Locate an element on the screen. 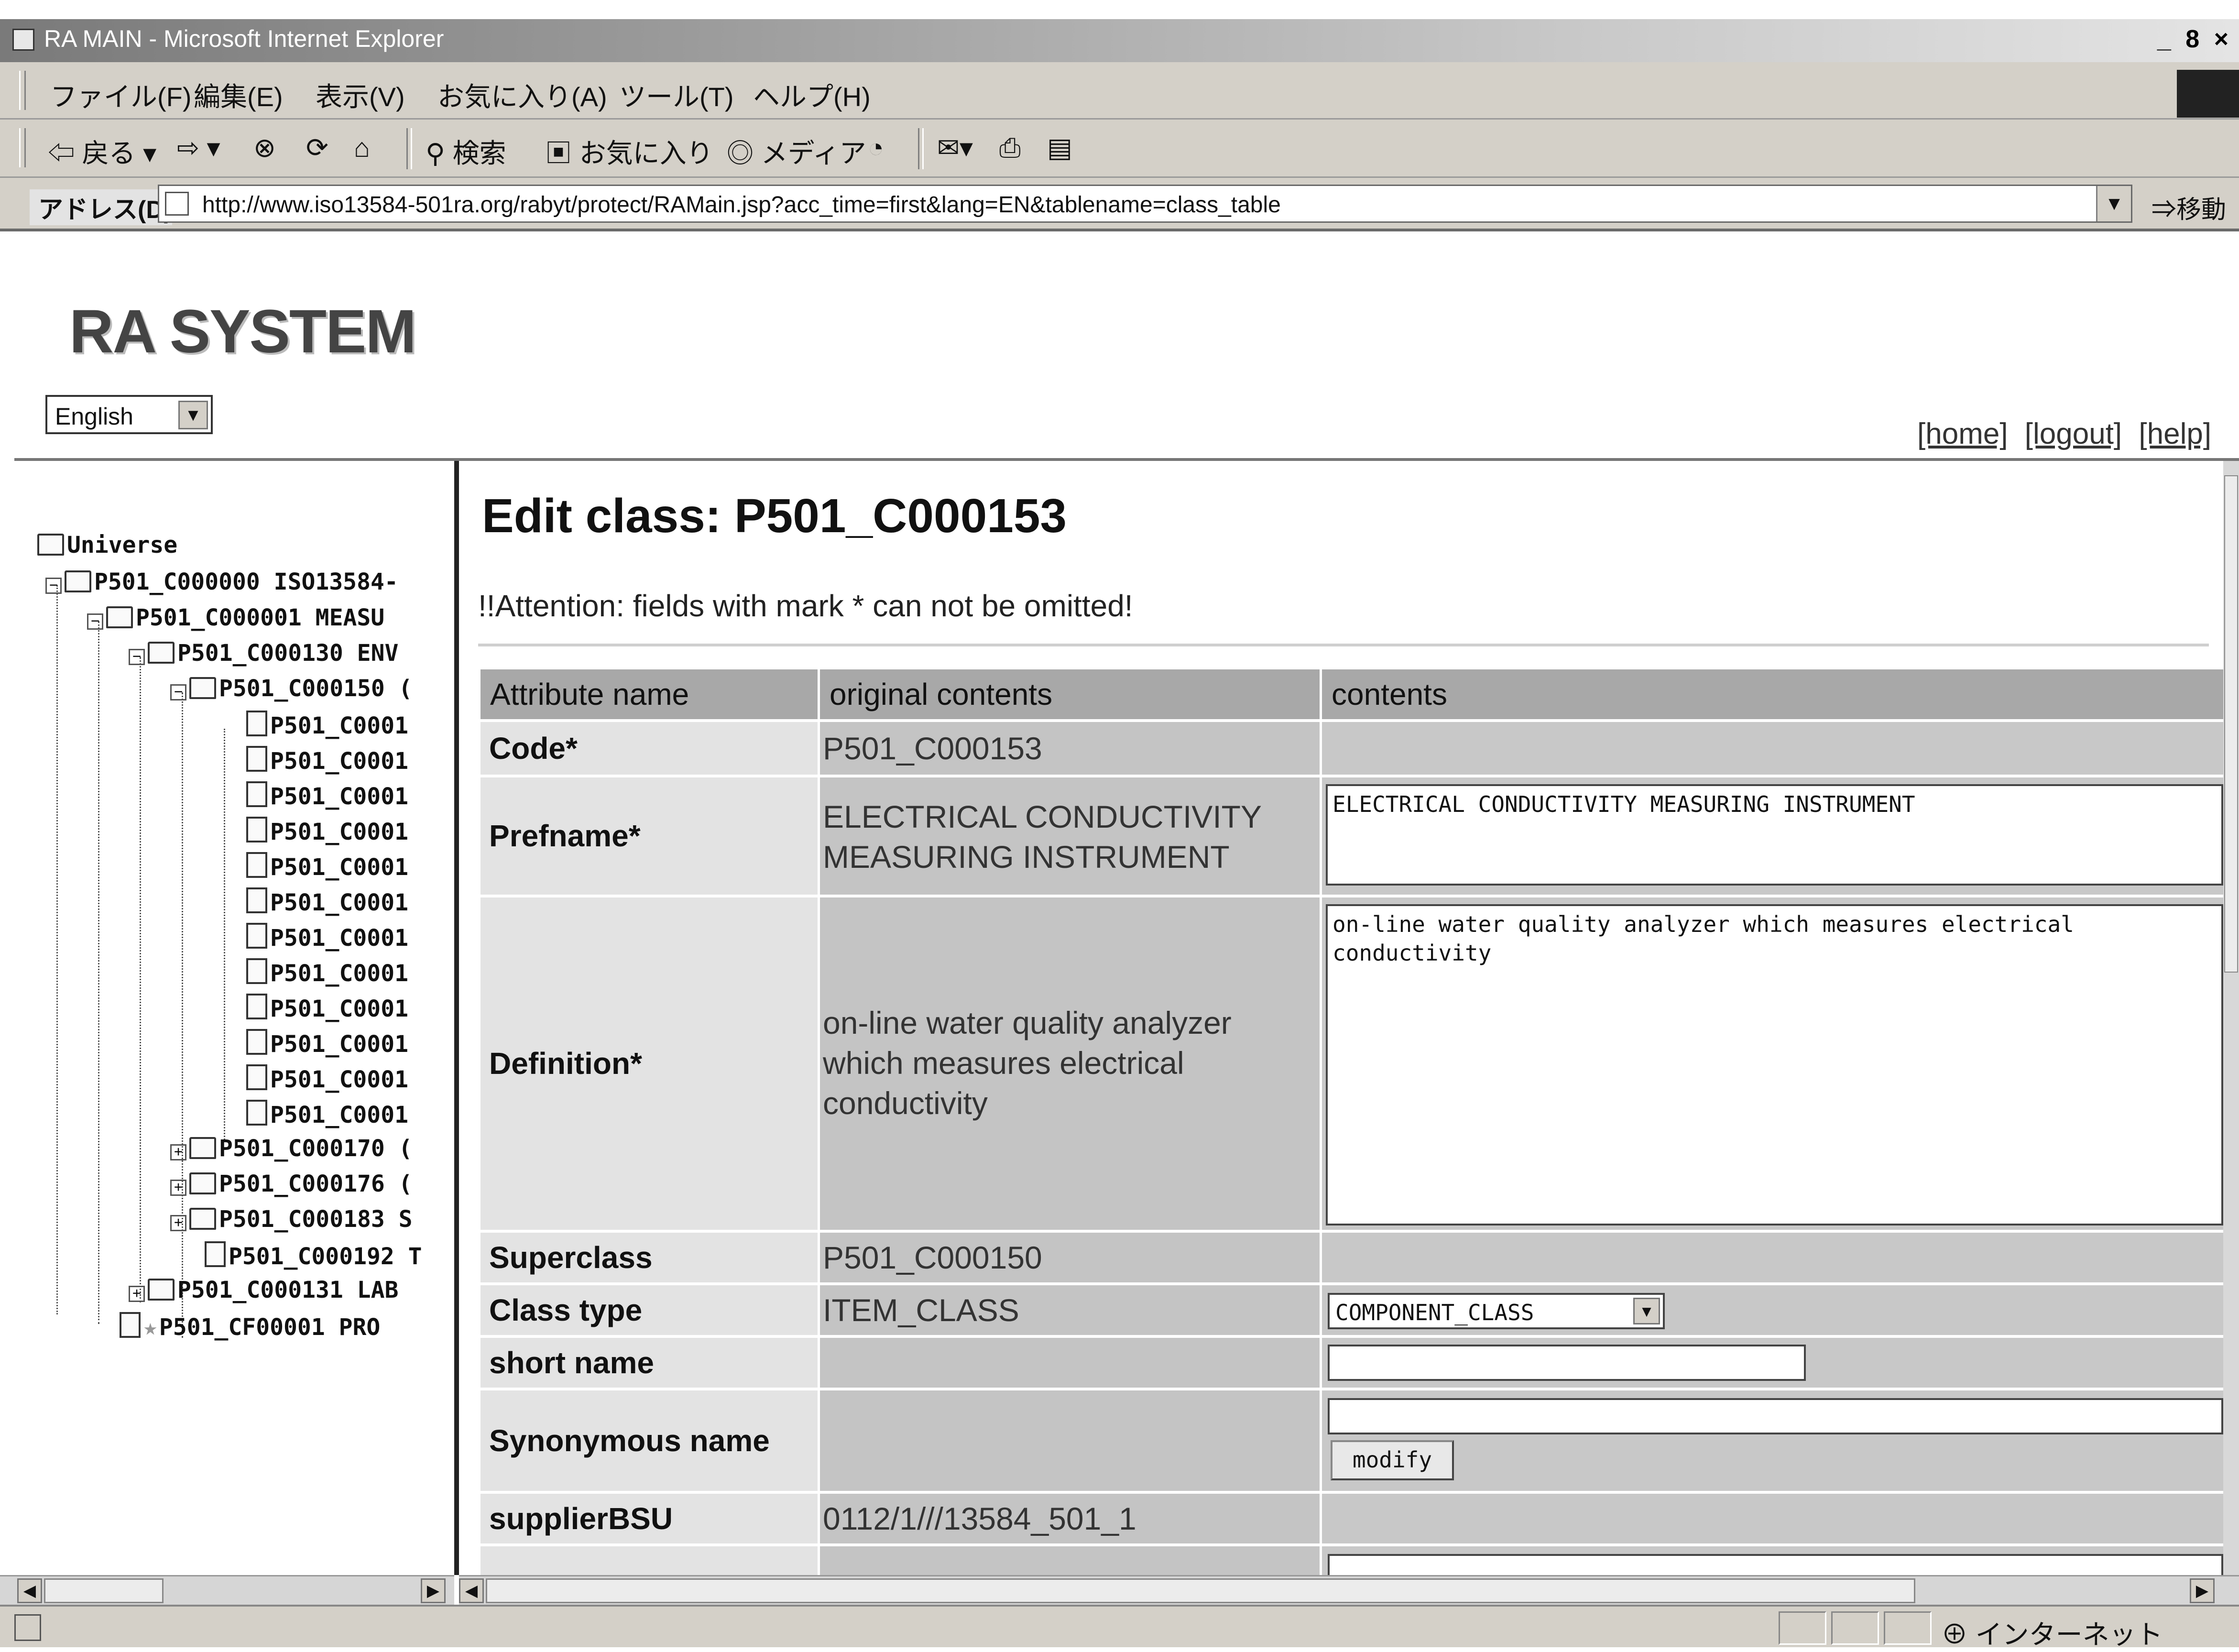  content-horizontal-scrollbar: ◀ ▶ is located at coordinates (1349, 1590).